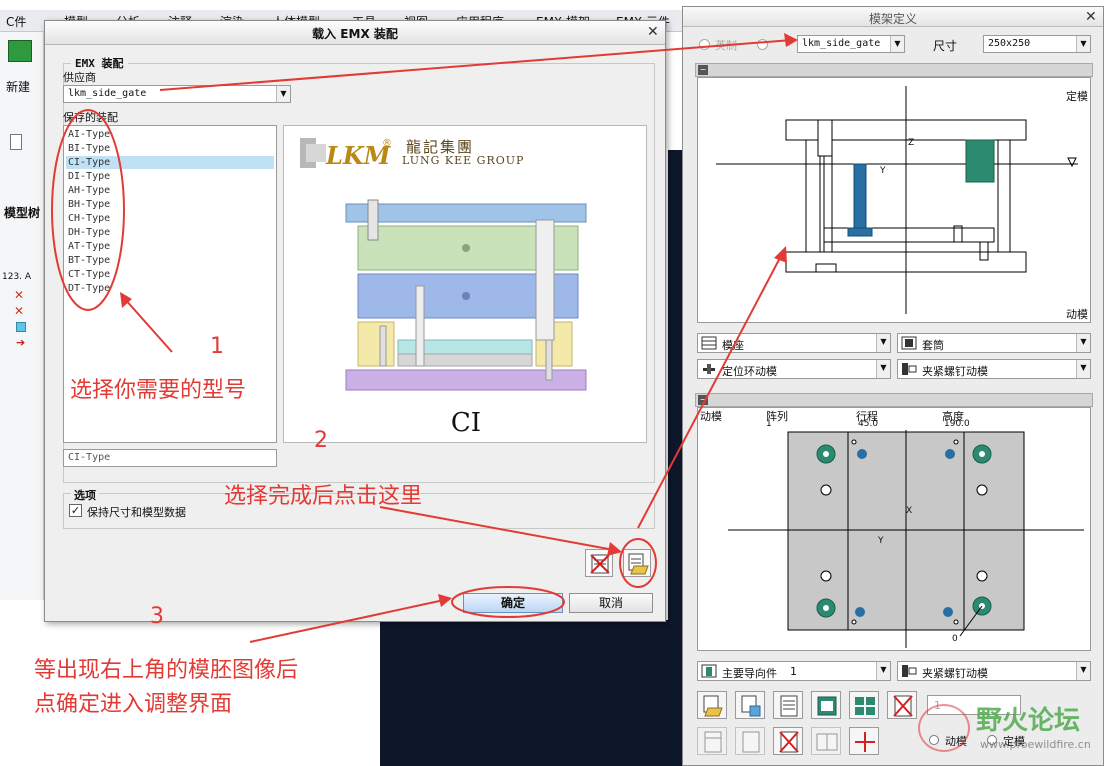  What do you see at coordinates (217, 346) in the screenshot?
I see `step1-number: 1` at bounding box center [217, 346].